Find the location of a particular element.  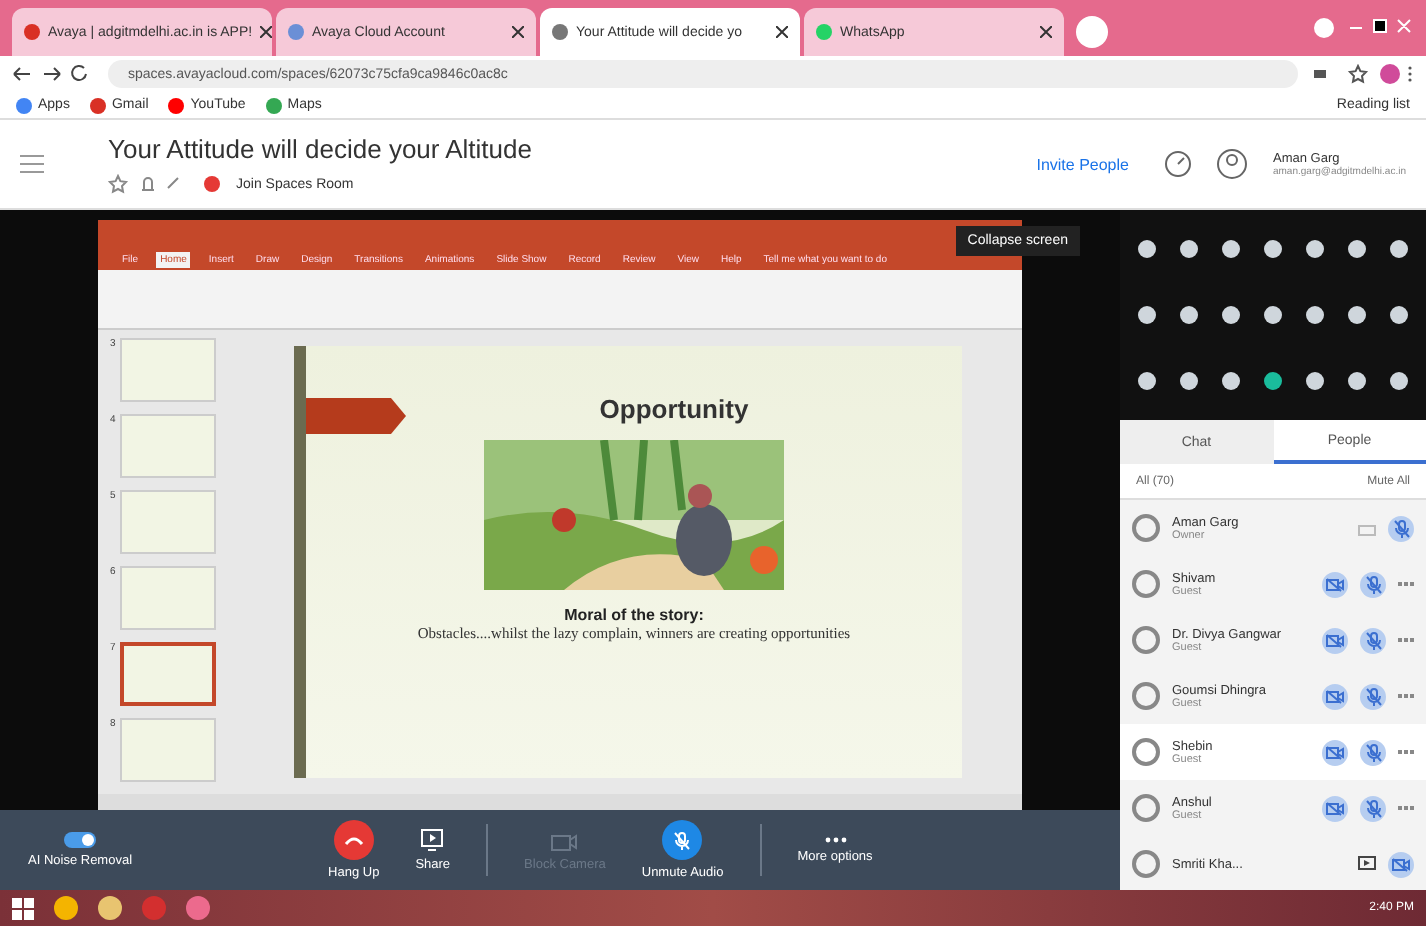

share-screen-icon is located at coordinates (432, 840).